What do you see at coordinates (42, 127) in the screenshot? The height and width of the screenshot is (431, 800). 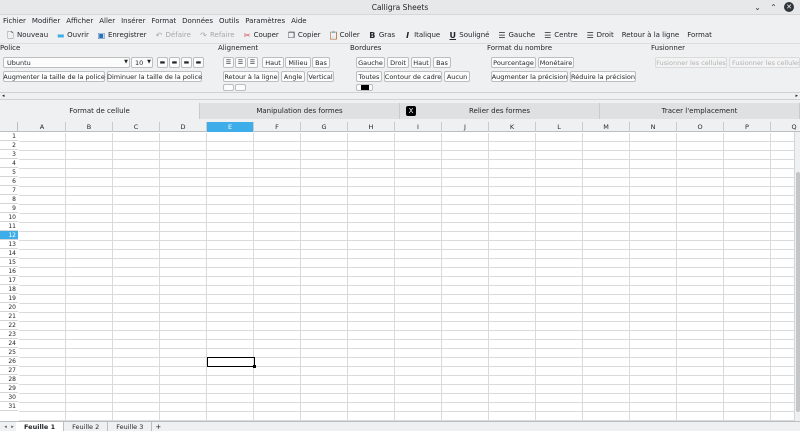 I see `column-header-A: A` at bounding box center [42, 127].